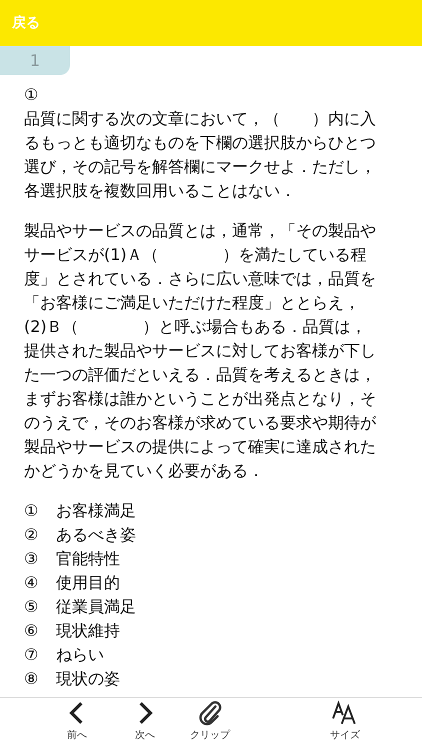 This screenshot has width=422, height=750. What do you see at coordinates (88, 679) in the screenshot?
I see `choice-label: 現状の姿` at bounding box center [88, 679].